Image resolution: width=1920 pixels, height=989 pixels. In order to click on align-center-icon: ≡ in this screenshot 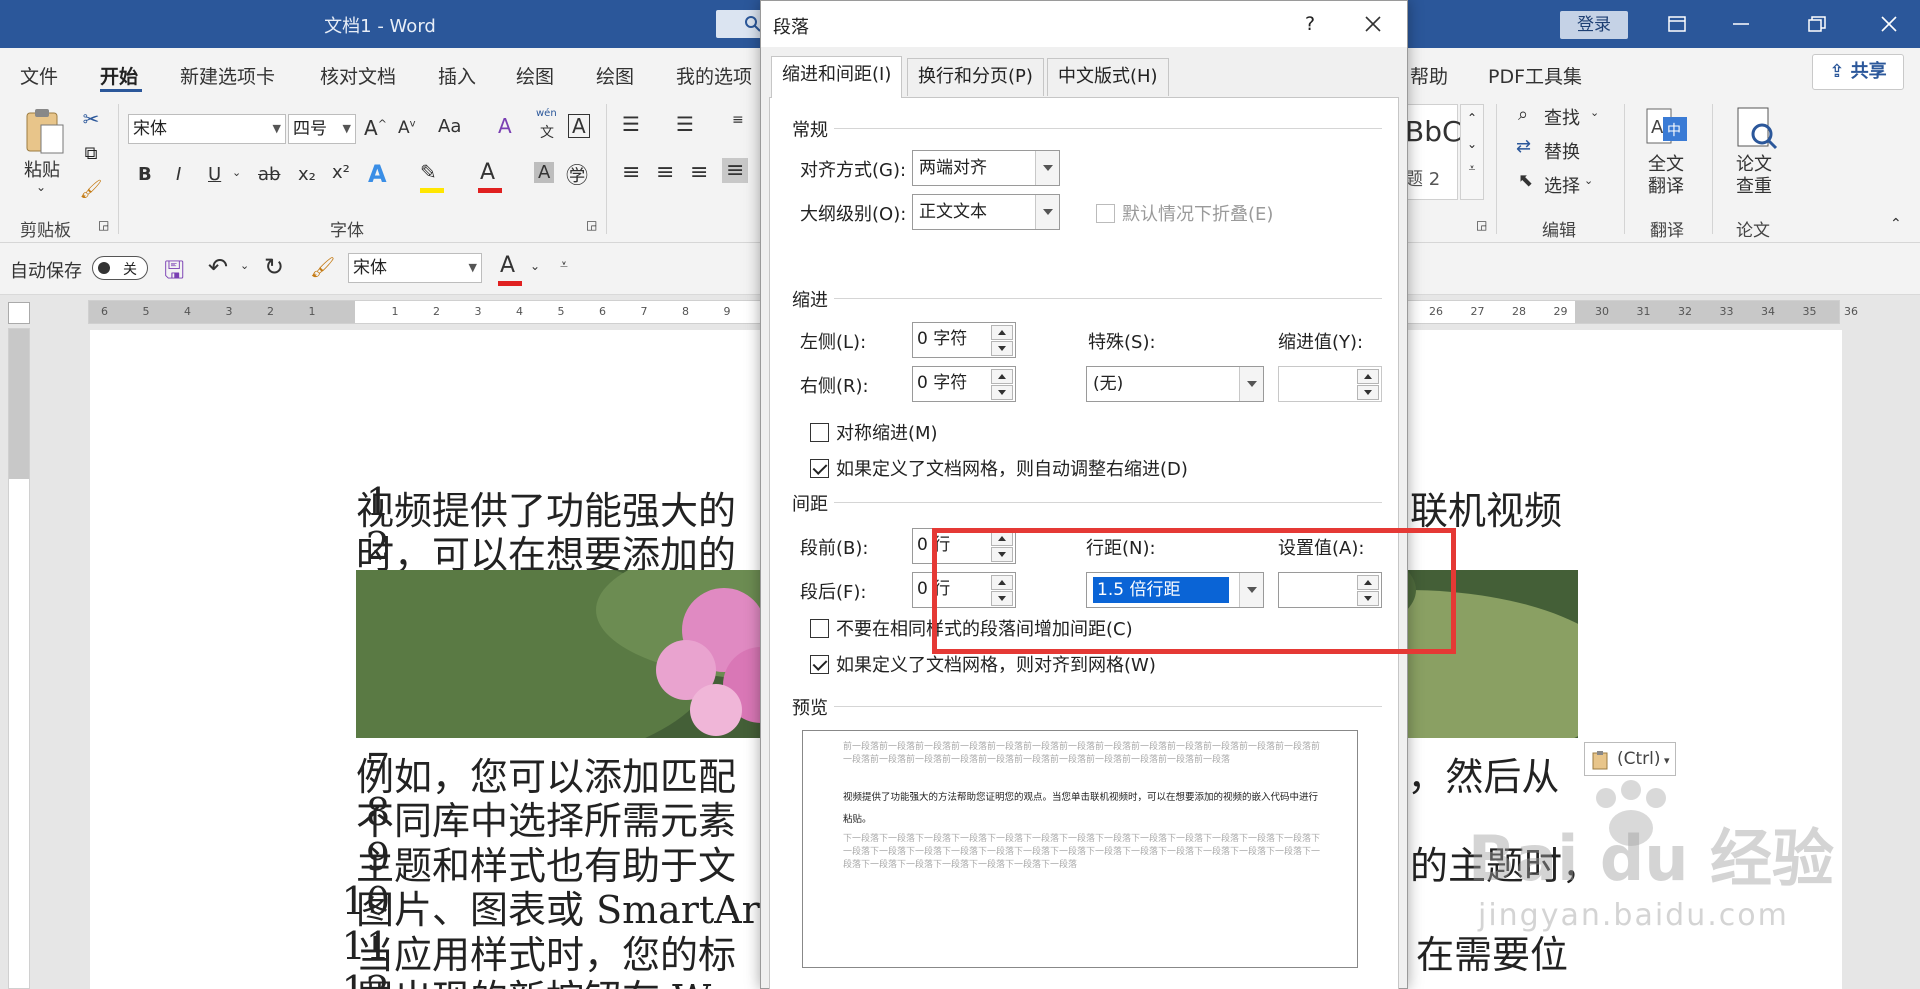, I will do `click(665, 172)`.